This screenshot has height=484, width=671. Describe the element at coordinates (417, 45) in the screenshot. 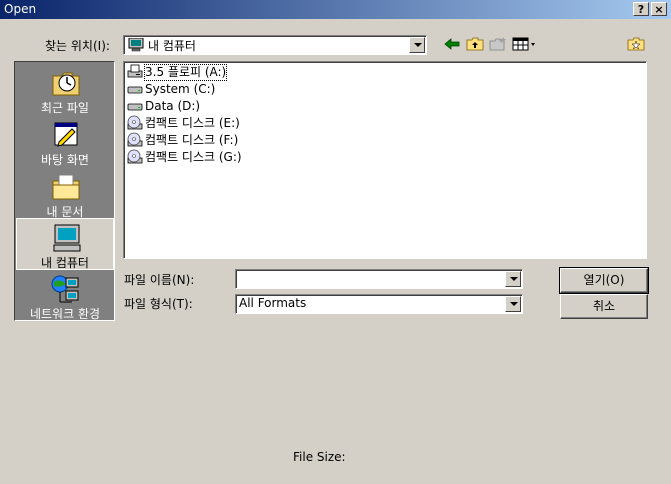

I see `lookin-dropdown-button` at that location.